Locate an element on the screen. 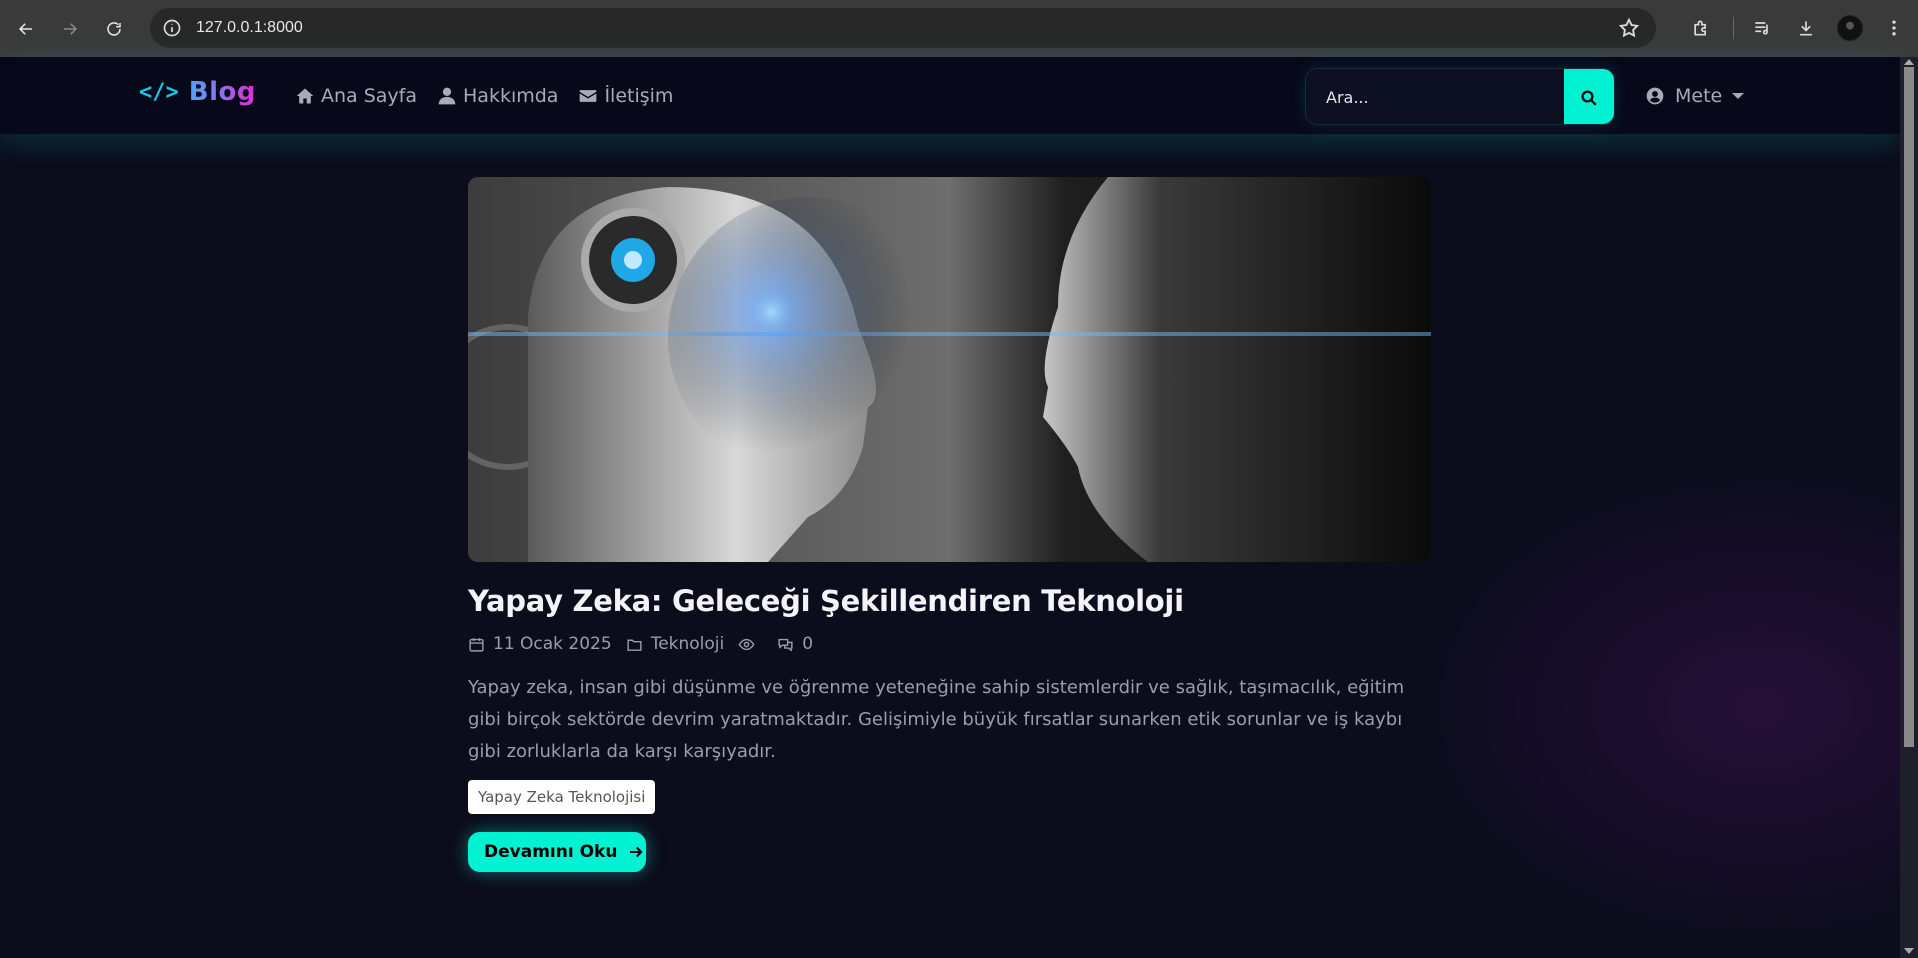 The height and width of the screenshot is (958, 1918). kebab-menu-icon is located at coordinates (1894, 28).